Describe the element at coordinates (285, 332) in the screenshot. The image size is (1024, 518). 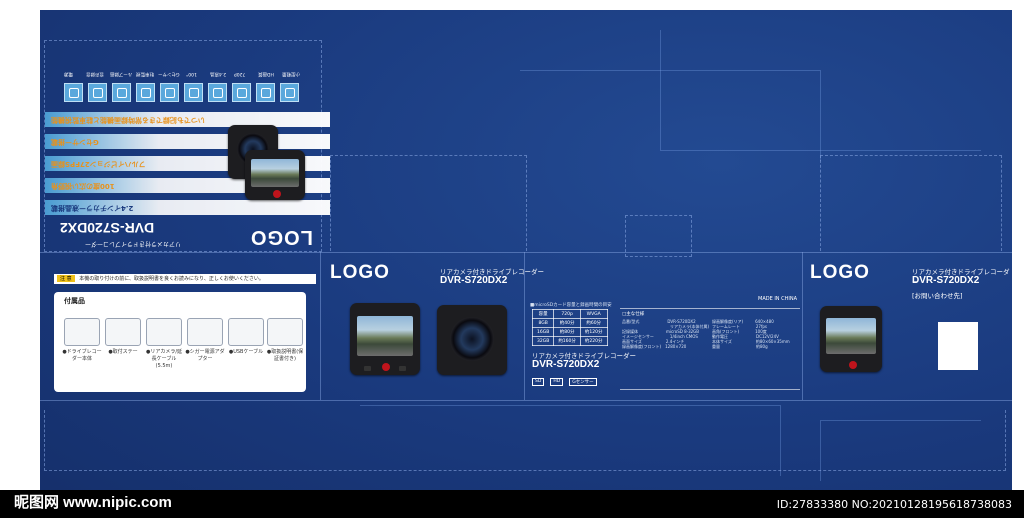
I see `manual-icon` at that location.